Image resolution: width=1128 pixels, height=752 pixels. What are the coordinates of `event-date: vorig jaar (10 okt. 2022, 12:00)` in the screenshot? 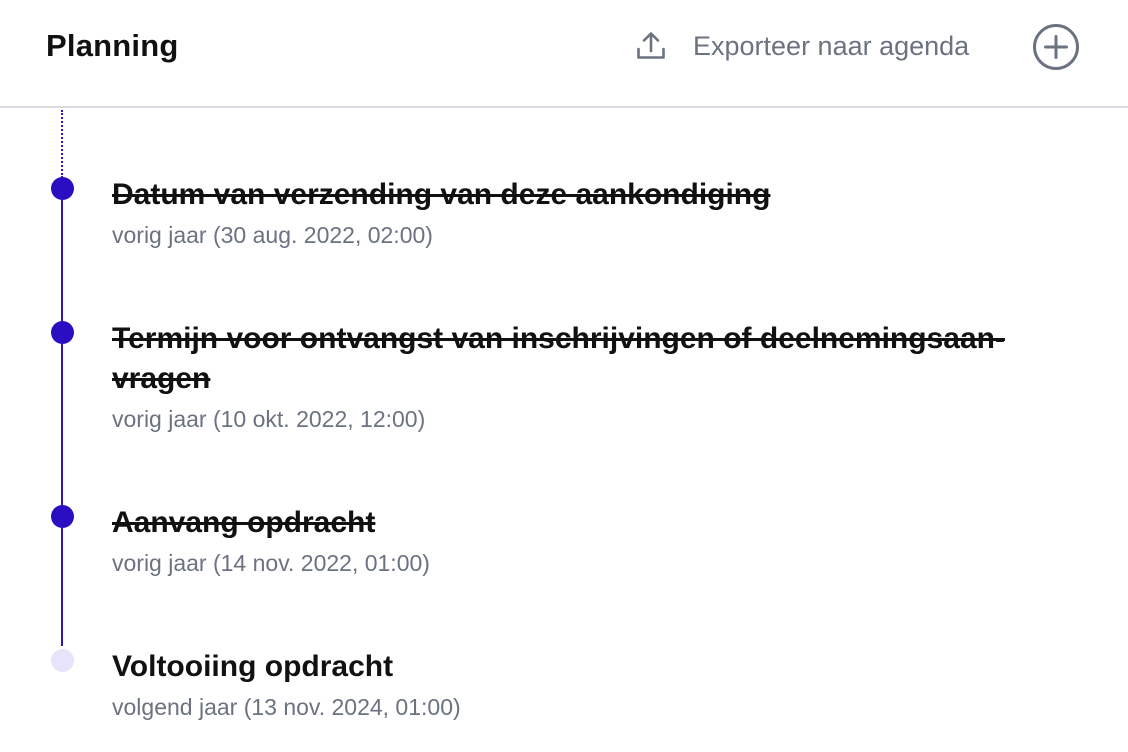 It's located at (269, 419).